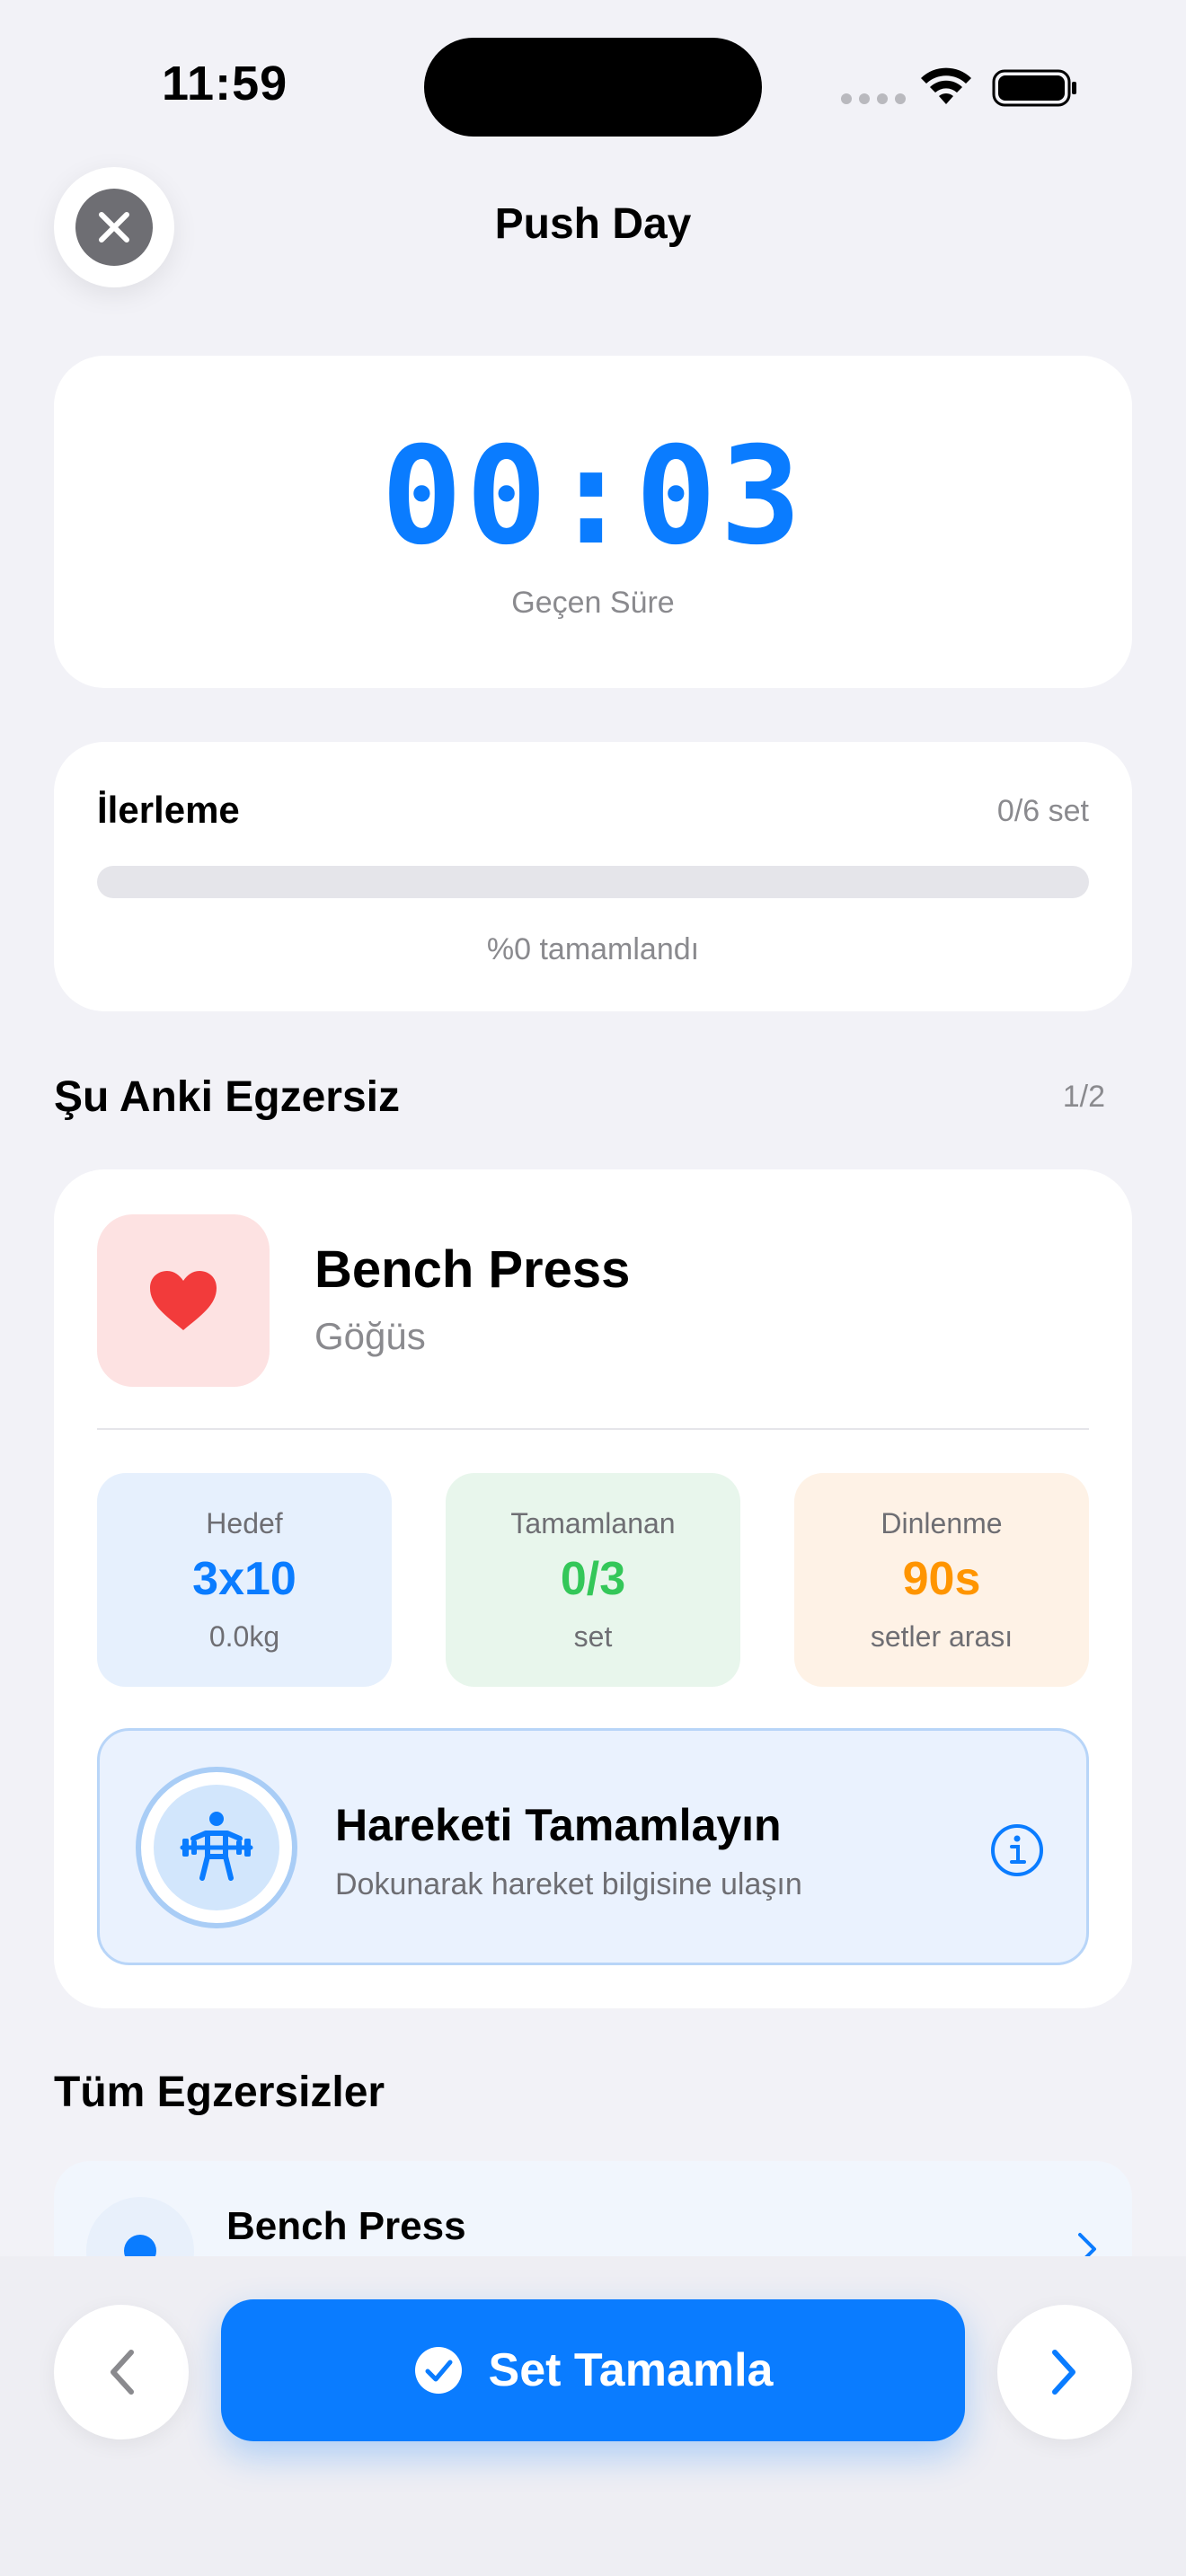  I want to click on divider, so click(593, 1429).